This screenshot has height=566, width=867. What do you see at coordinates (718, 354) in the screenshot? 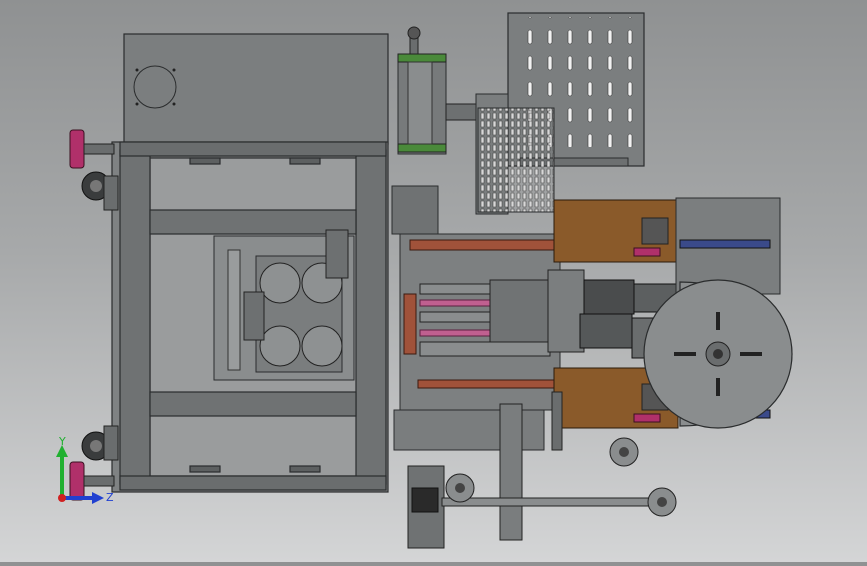
I see `turntable-disc` at bounding box center [718, 354].